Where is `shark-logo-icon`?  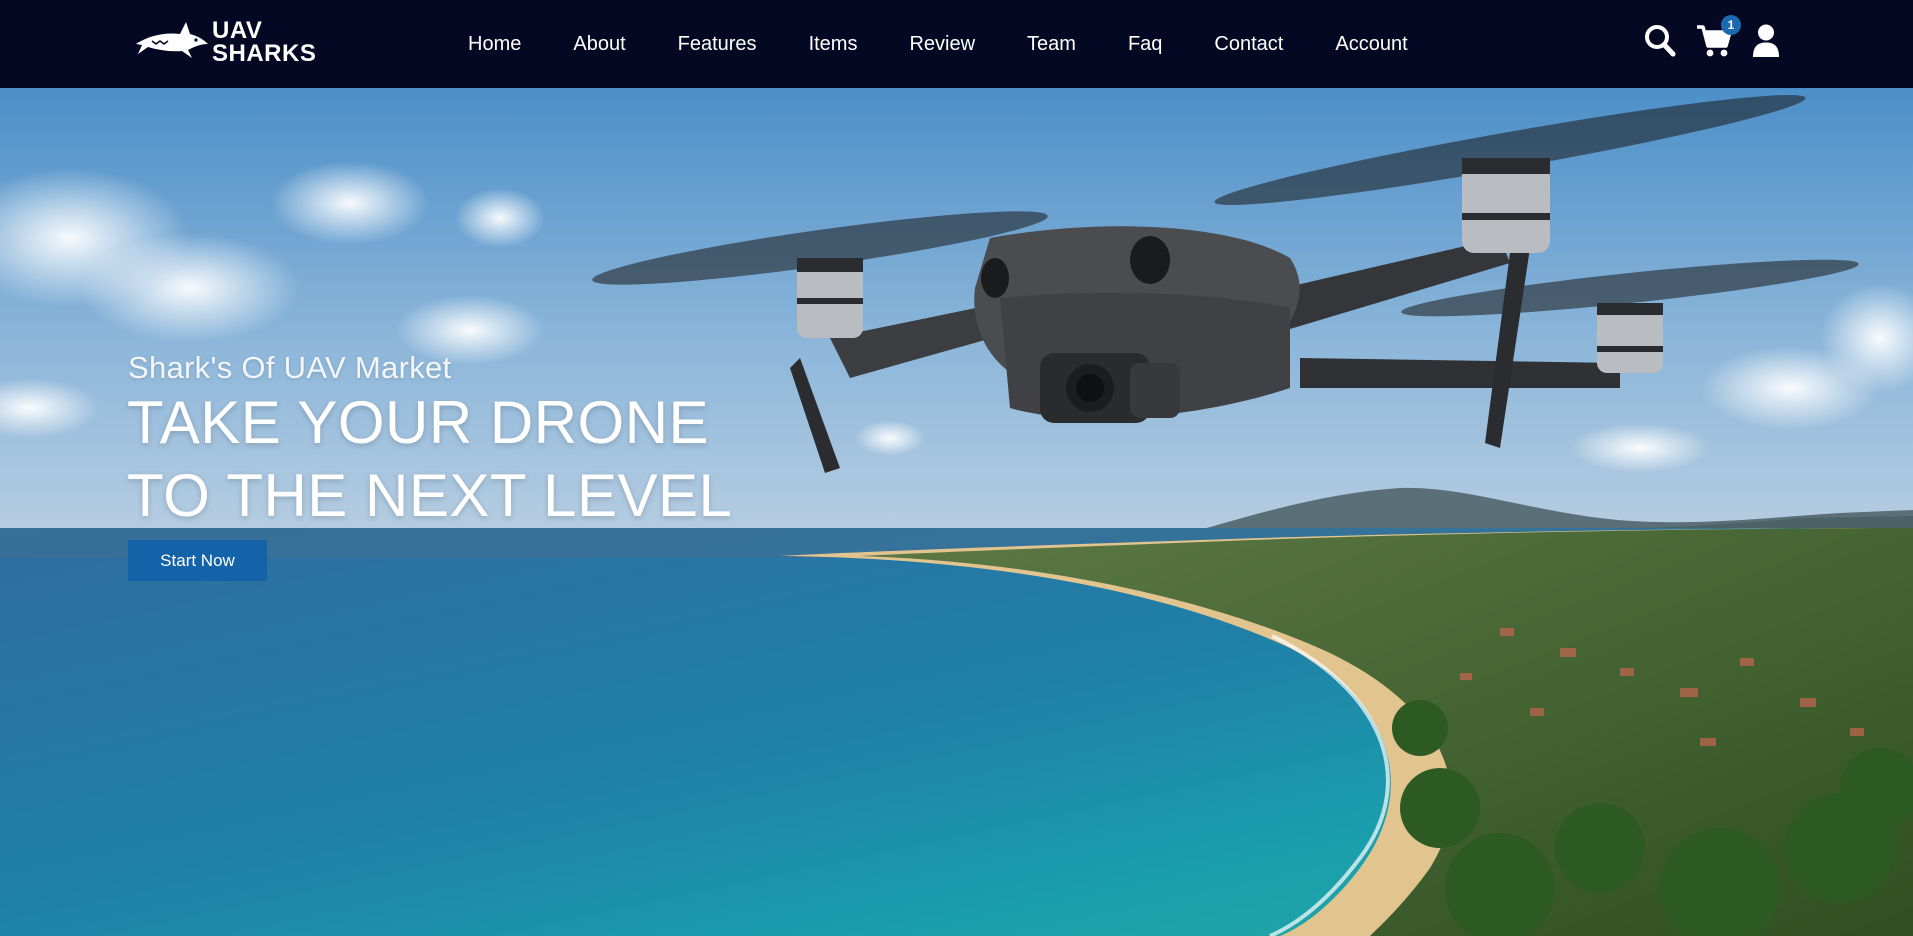
shark-logo-icon is located at coordinates (172, 40).